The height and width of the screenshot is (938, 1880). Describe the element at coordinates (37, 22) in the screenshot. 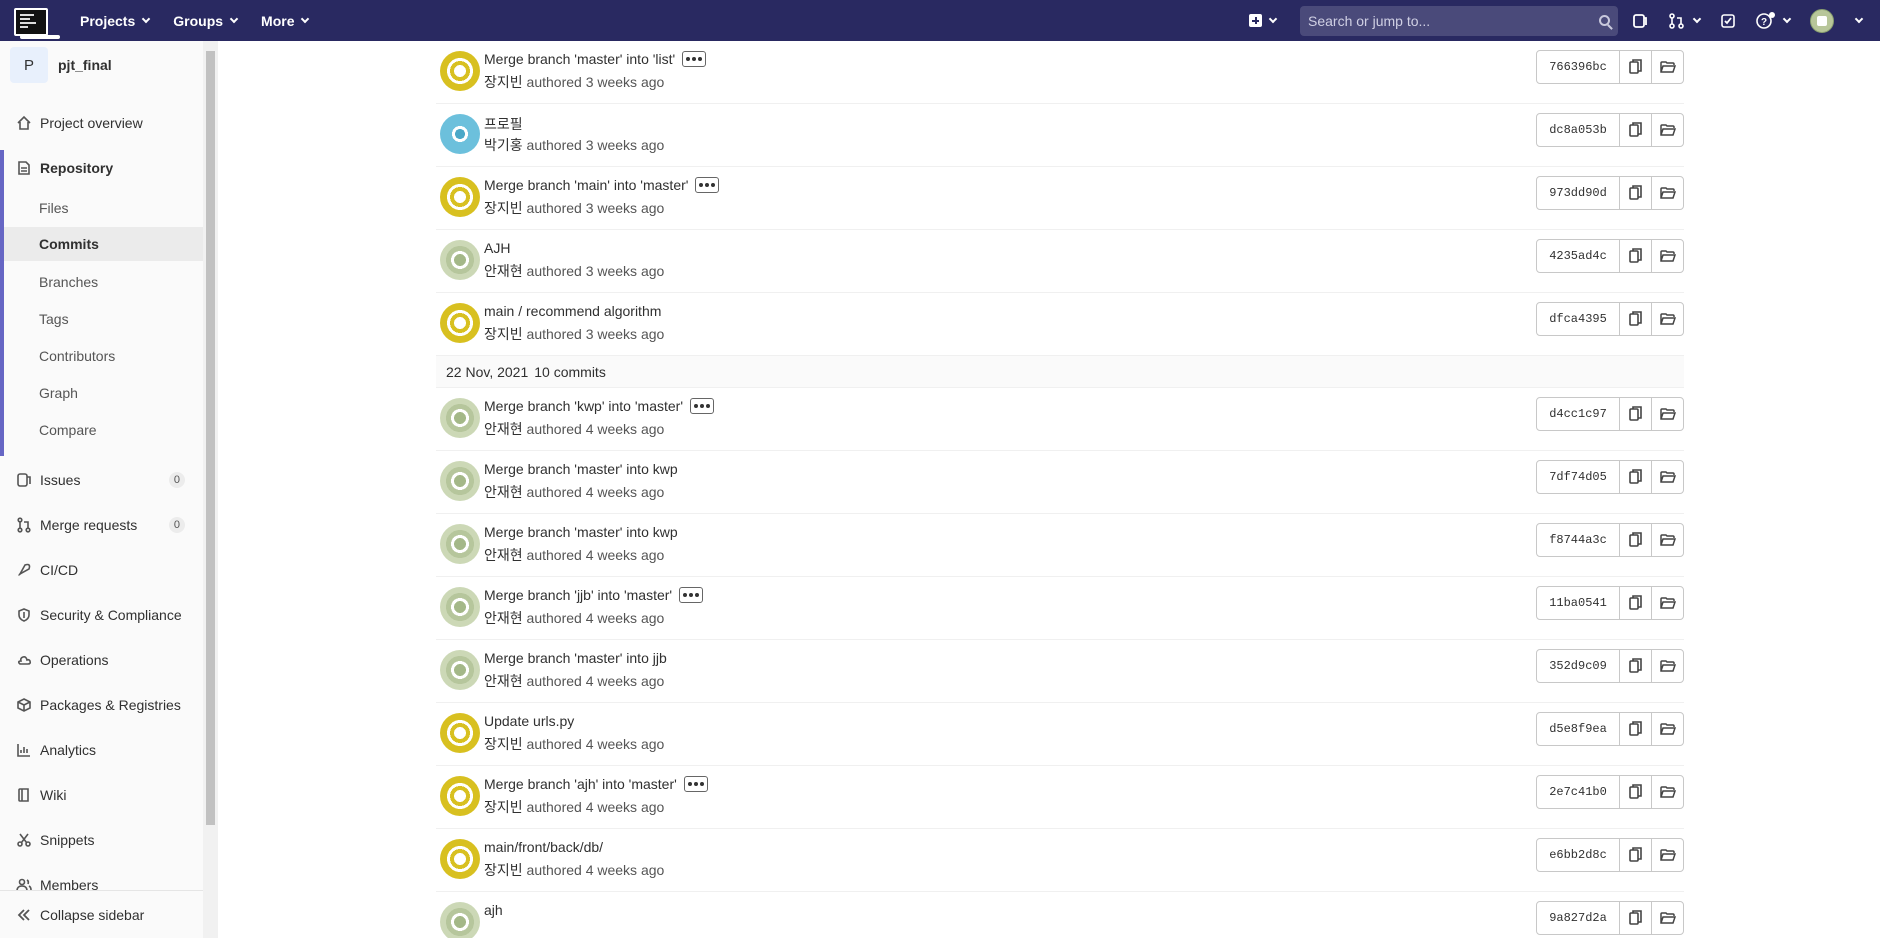

I see `gitlab-logo-icon` at that location.